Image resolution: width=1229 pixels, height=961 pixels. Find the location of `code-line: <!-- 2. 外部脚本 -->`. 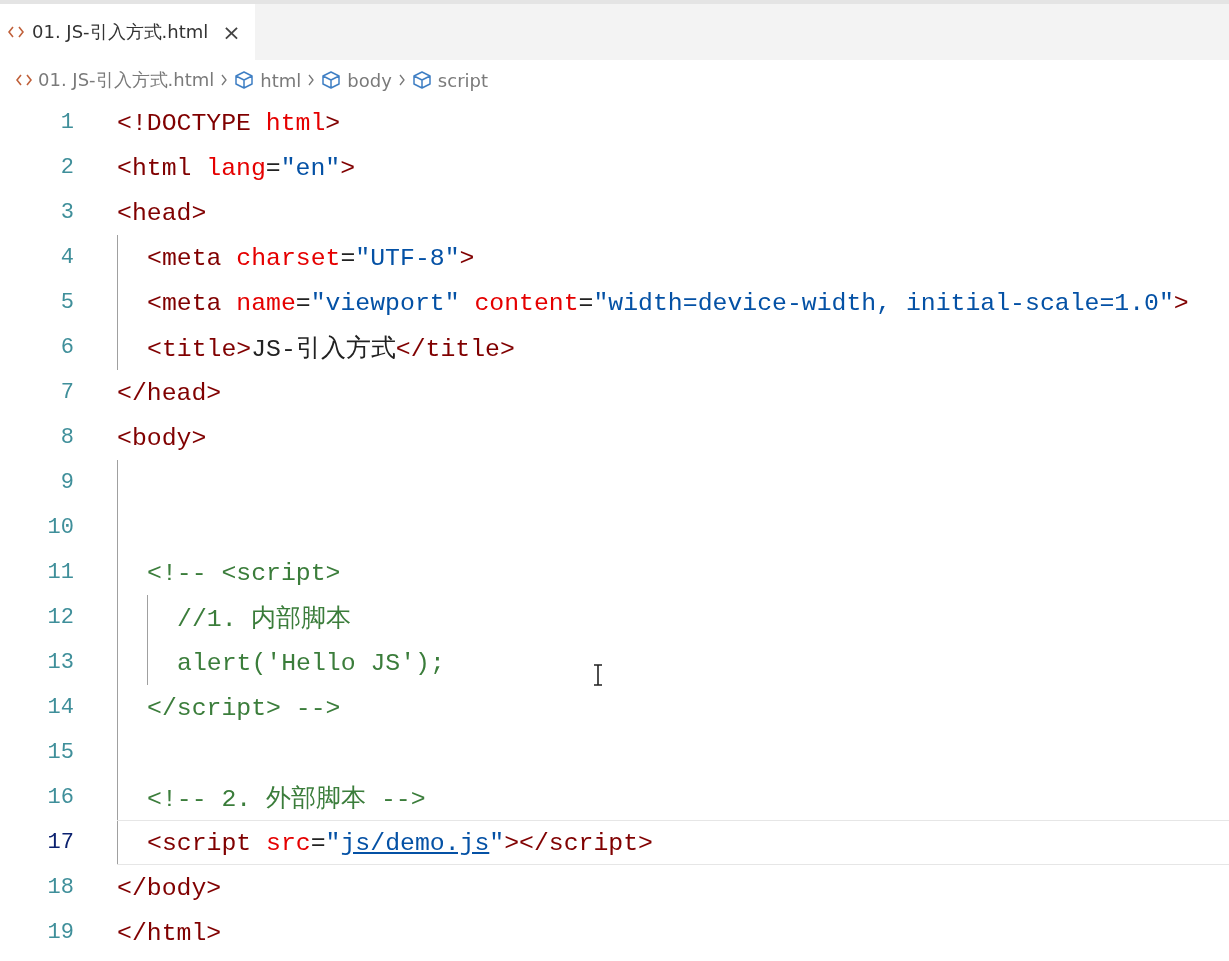

code-line: <!-- 2. 外部脚本 --> is located at coordinates (286, 799).